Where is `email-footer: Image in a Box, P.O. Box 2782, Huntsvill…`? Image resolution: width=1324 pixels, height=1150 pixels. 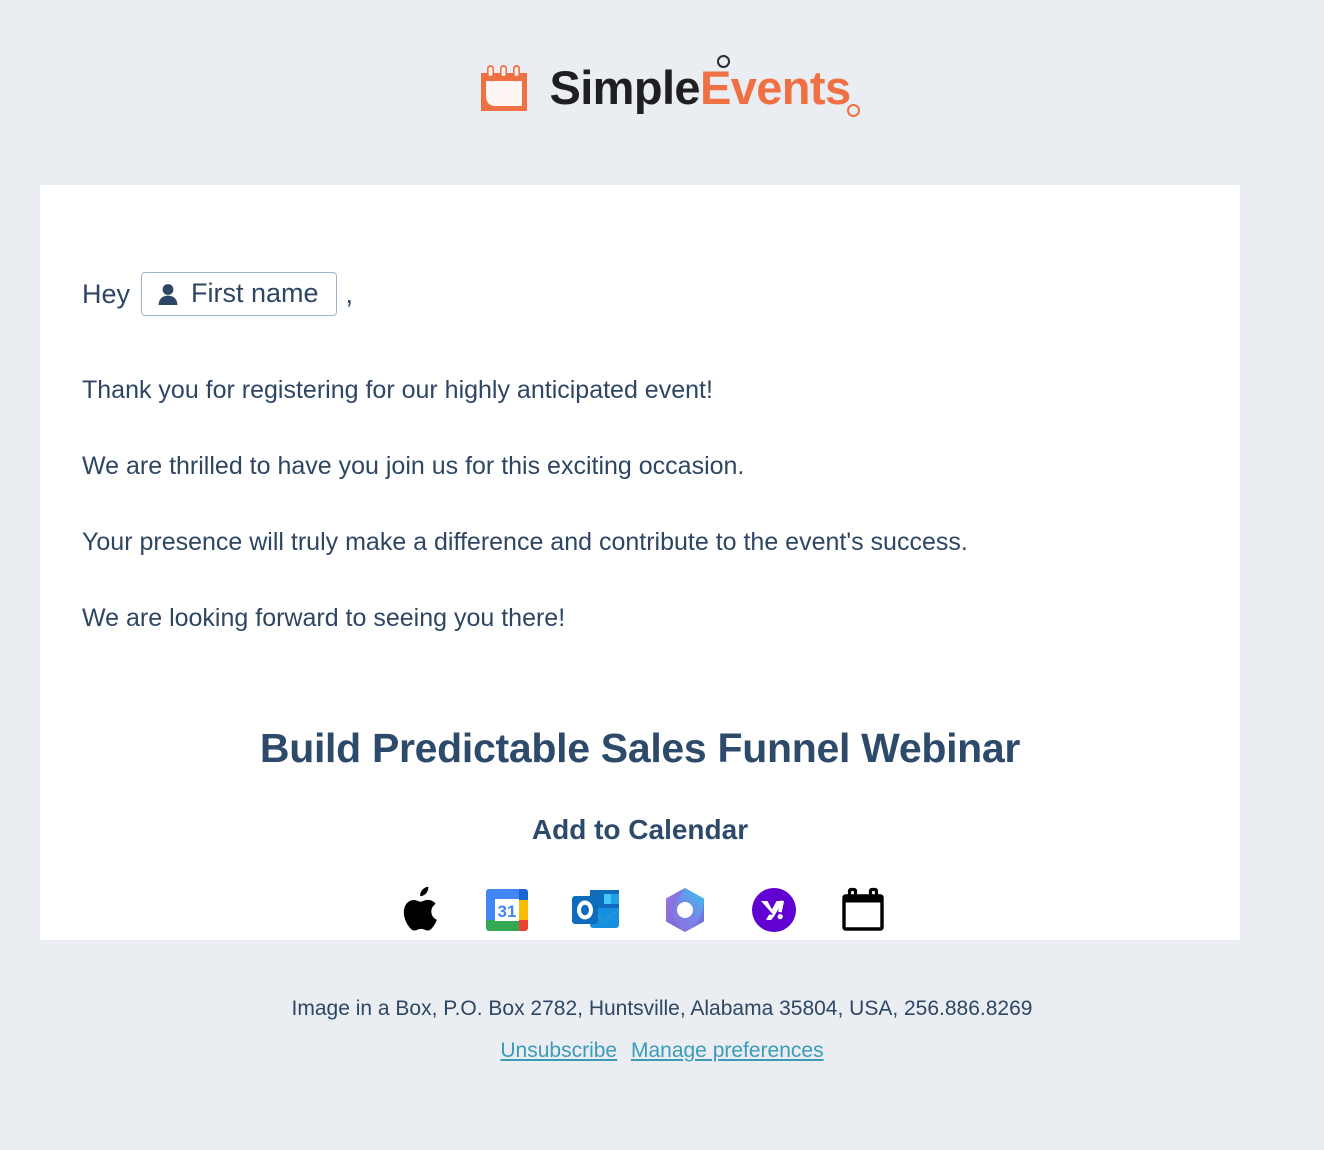 email-footer: Image in a Box, P.O. Box 2782, Huntsvill… is located at coordinates (662, 1029).